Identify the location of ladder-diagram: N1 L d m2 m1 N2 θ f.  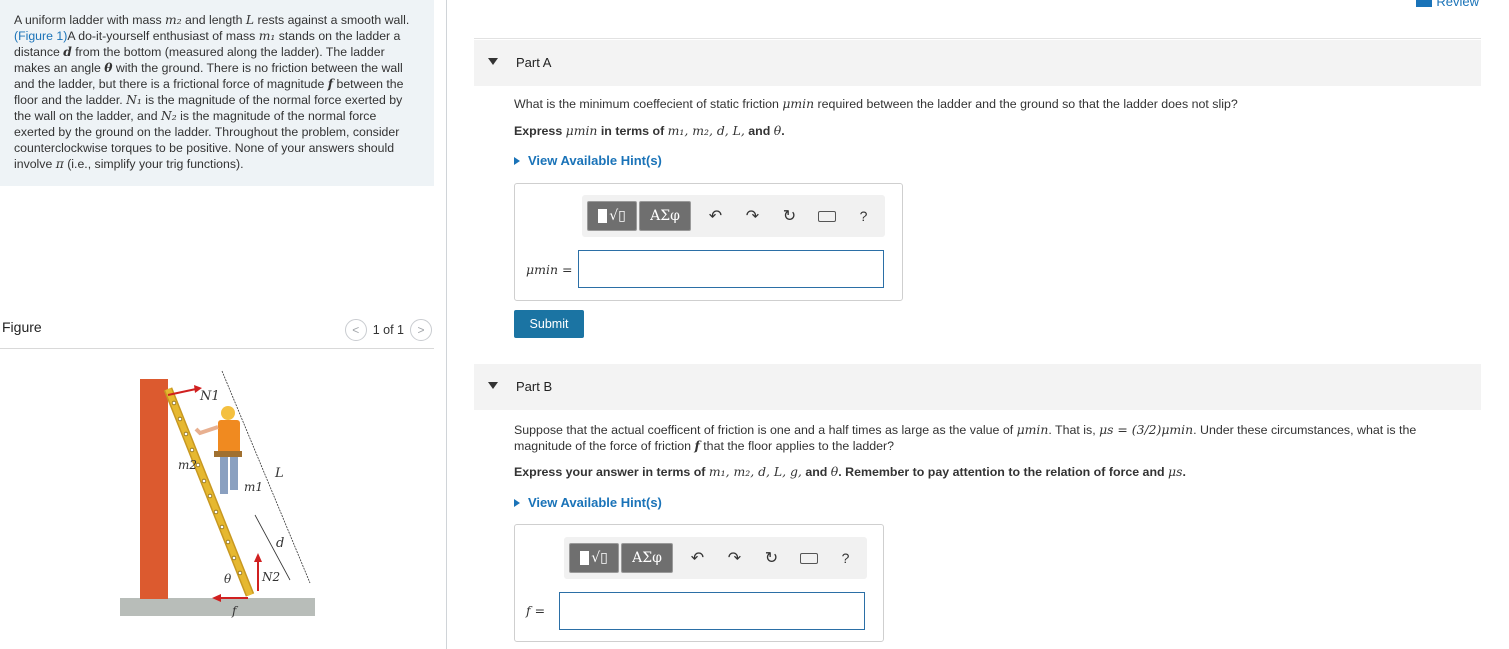
(217, 494).